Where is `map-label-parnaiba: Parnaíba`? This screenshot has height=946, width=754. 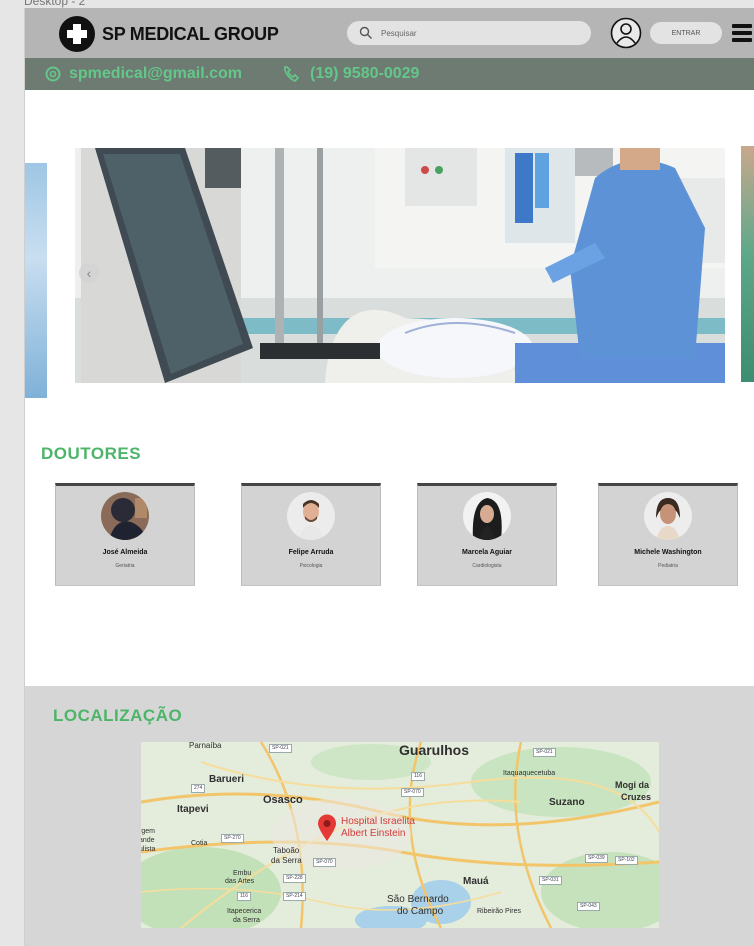 map-label-parnaiba: Parnaíba is located at coordinates (205, 746).